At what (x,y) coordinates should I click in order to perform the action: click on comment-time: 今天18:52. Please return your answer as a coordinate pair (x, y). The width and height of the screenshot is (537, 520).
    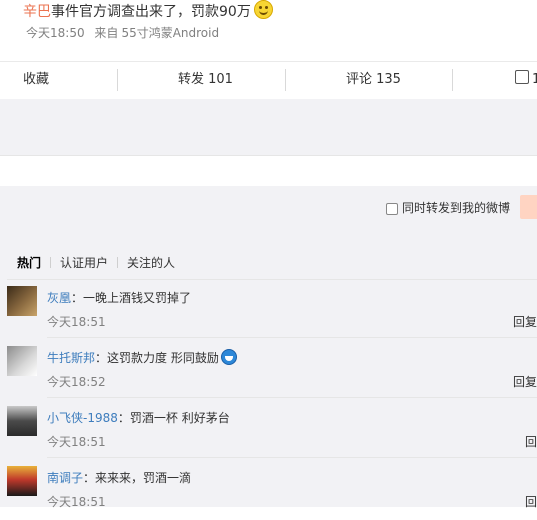
    Looking at the image, I should click on (76, 382).